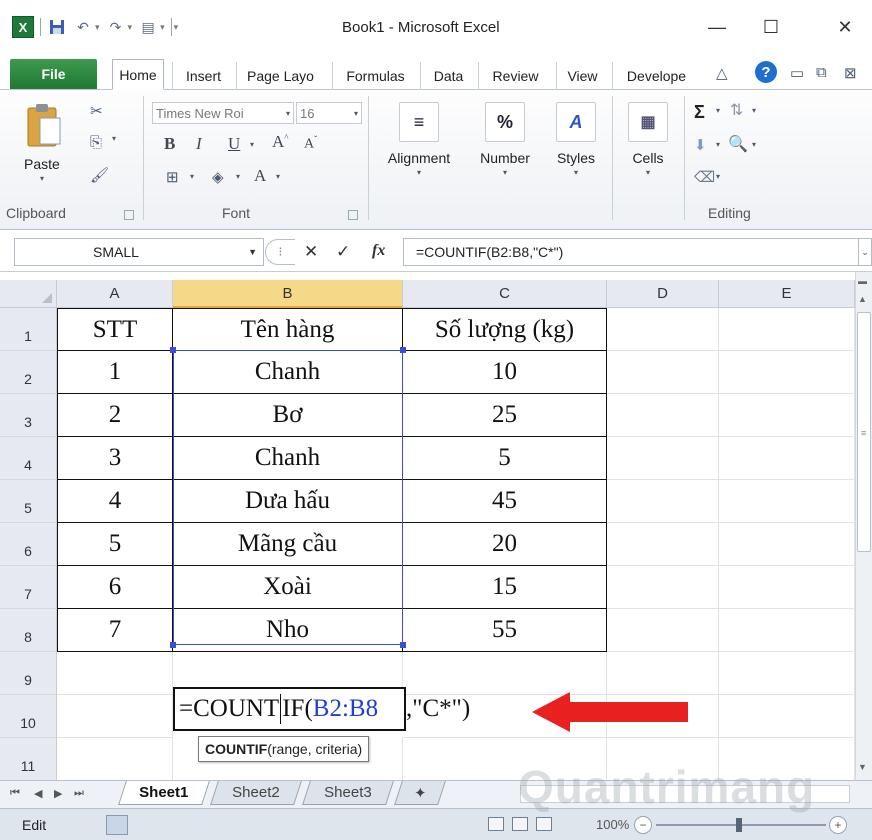  Describe the element at coordinates (289, 709) in the screenshot. I see `active-cell-b10: =COUNT IF(B2:B8` at that location.